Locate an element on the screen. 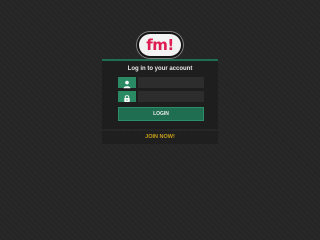 This screenshot has height=240, width=320. password-input is located at coordinates (171, 96).